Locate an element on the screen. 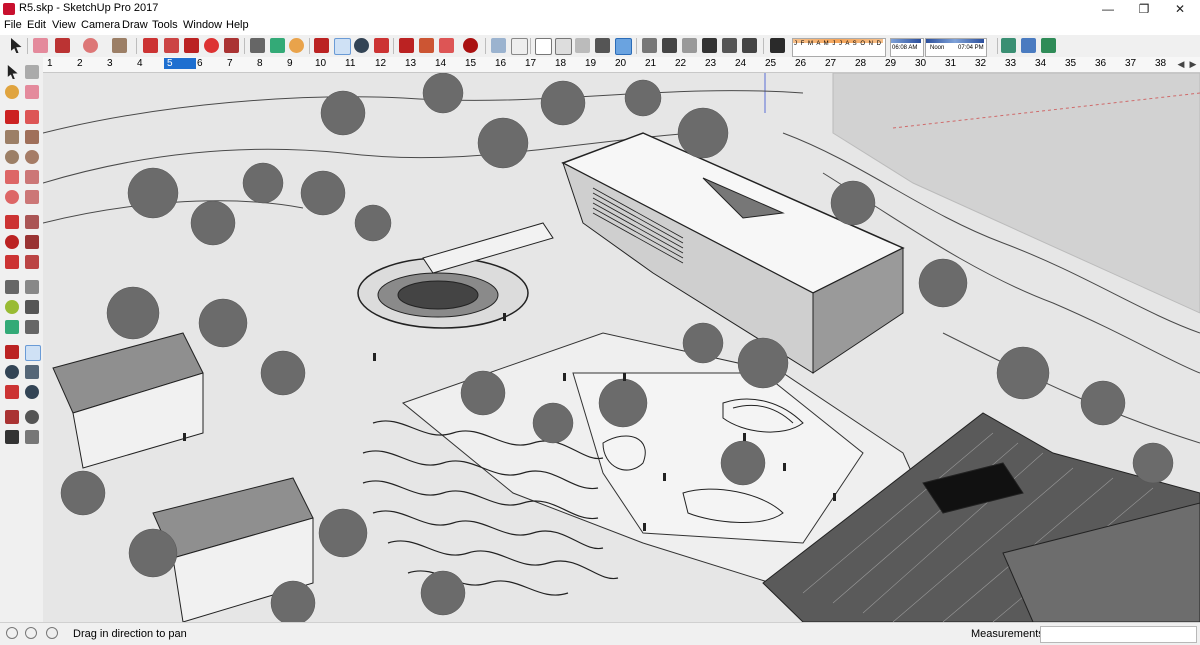 The height and width of the screenshot is (645, 1200). ruler-tick: 17 is located at coordinates (530, 63).